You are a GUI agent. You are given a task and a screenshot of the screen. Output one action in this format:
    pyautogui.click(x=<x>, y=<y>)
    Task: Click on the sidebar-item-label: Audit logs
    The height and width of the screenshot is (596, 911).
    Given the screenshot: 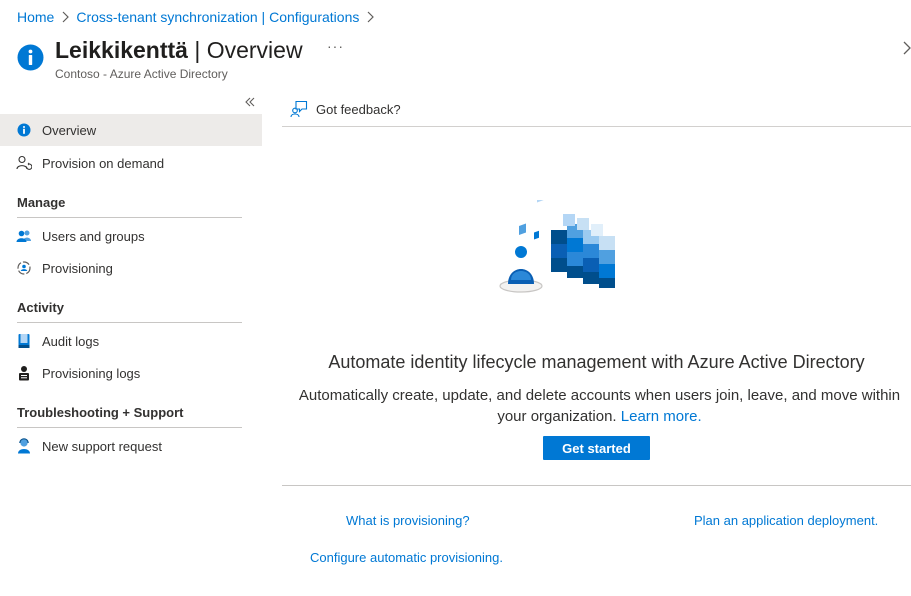 What is the action you would take?
    pyautogui.click(x=71, y=341)
    